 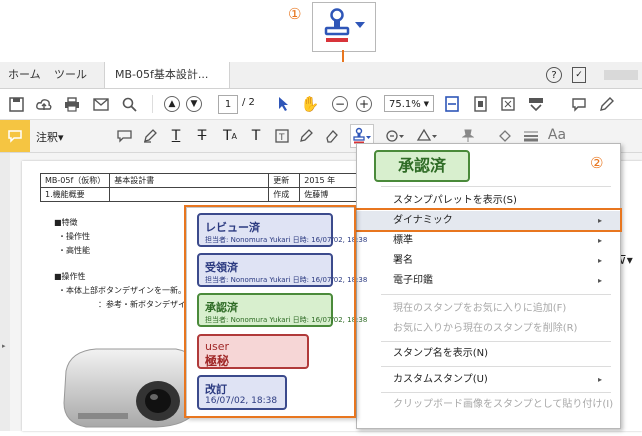 I want to click on doc-text: ：参考・新ボタンデザイン, so click(x=146, y=304).